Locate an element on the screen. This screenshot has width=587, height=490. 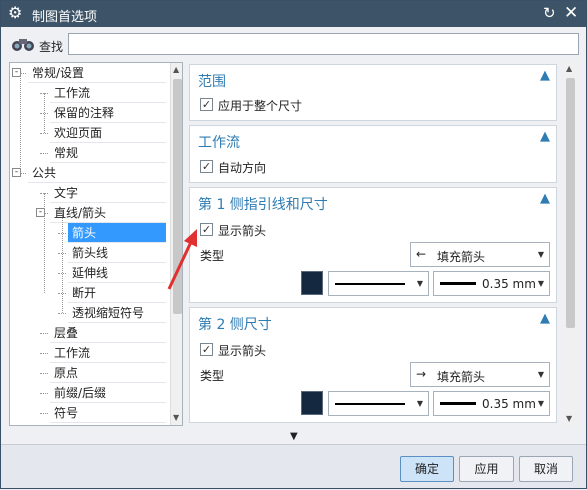
section-title: 第 2 侧尺寸 is located at coordinates (235, 325).